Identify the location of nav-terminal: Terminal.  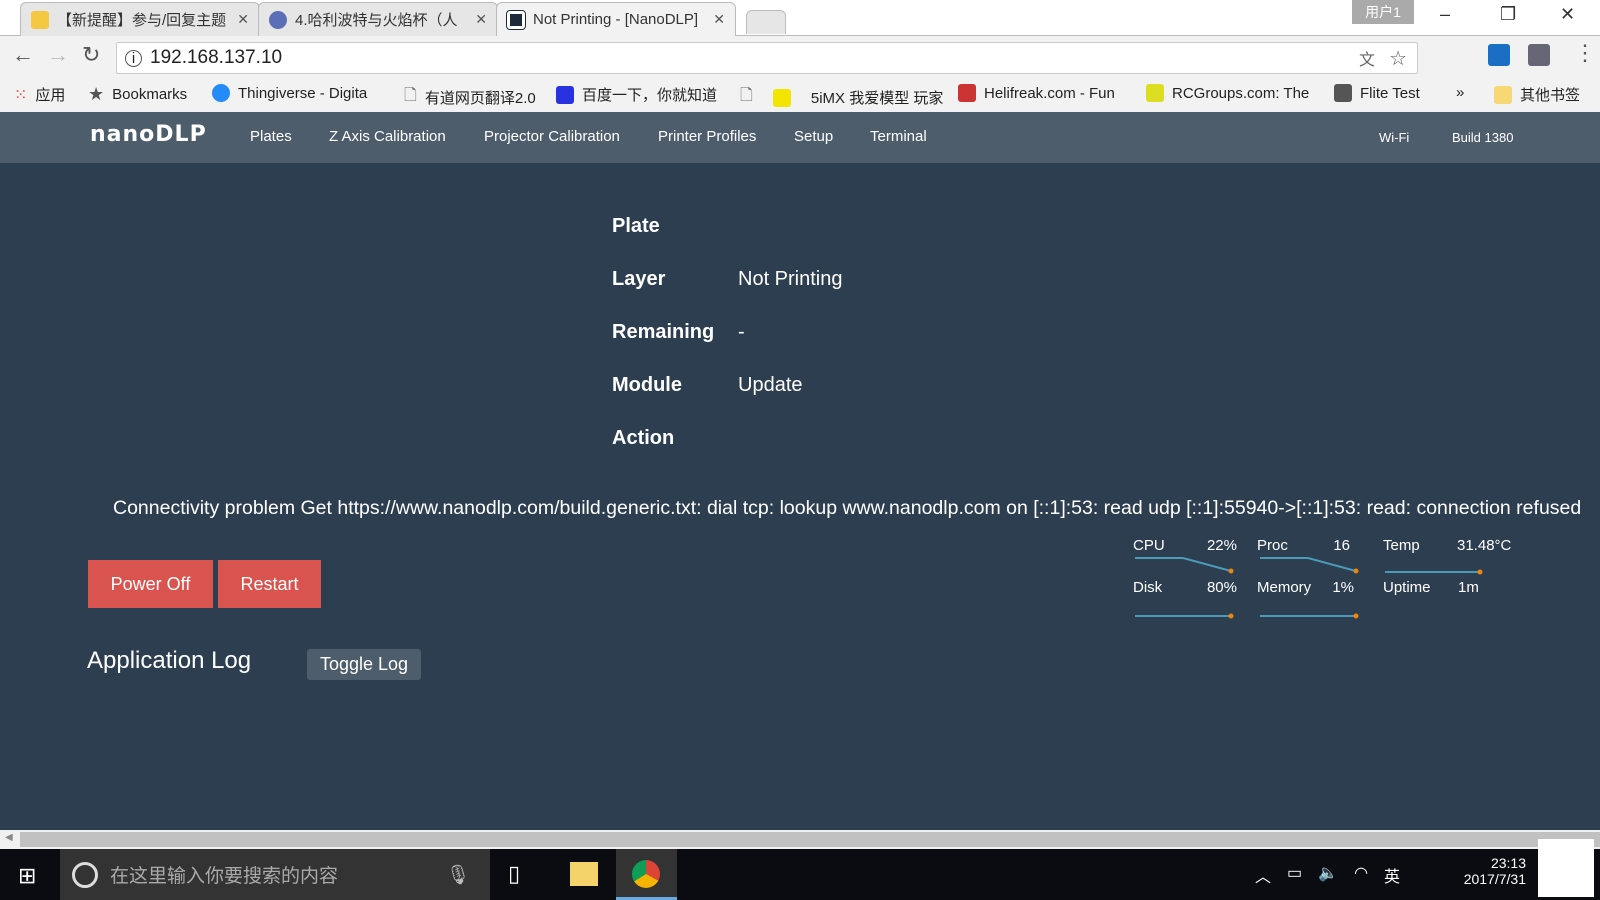
(898, 136).